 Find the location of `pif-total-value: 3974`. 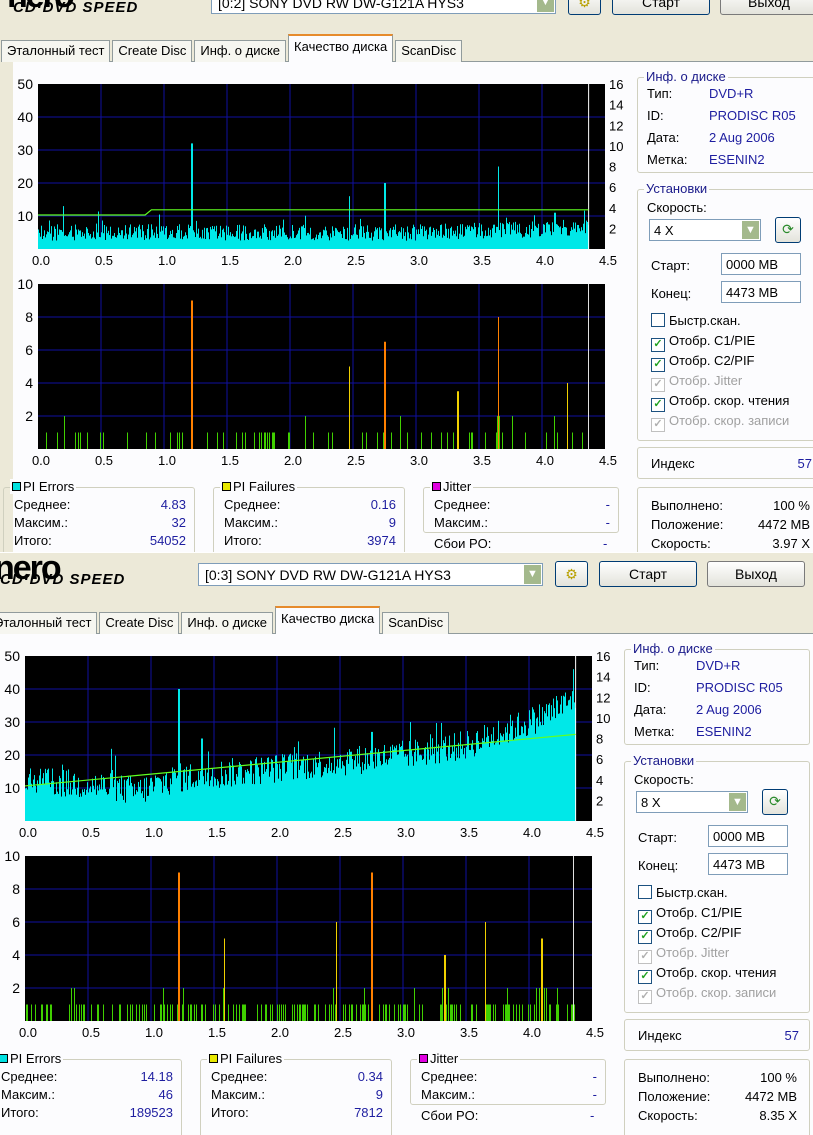

pif-total-value: 3974 is located at coordinates (381, 540).